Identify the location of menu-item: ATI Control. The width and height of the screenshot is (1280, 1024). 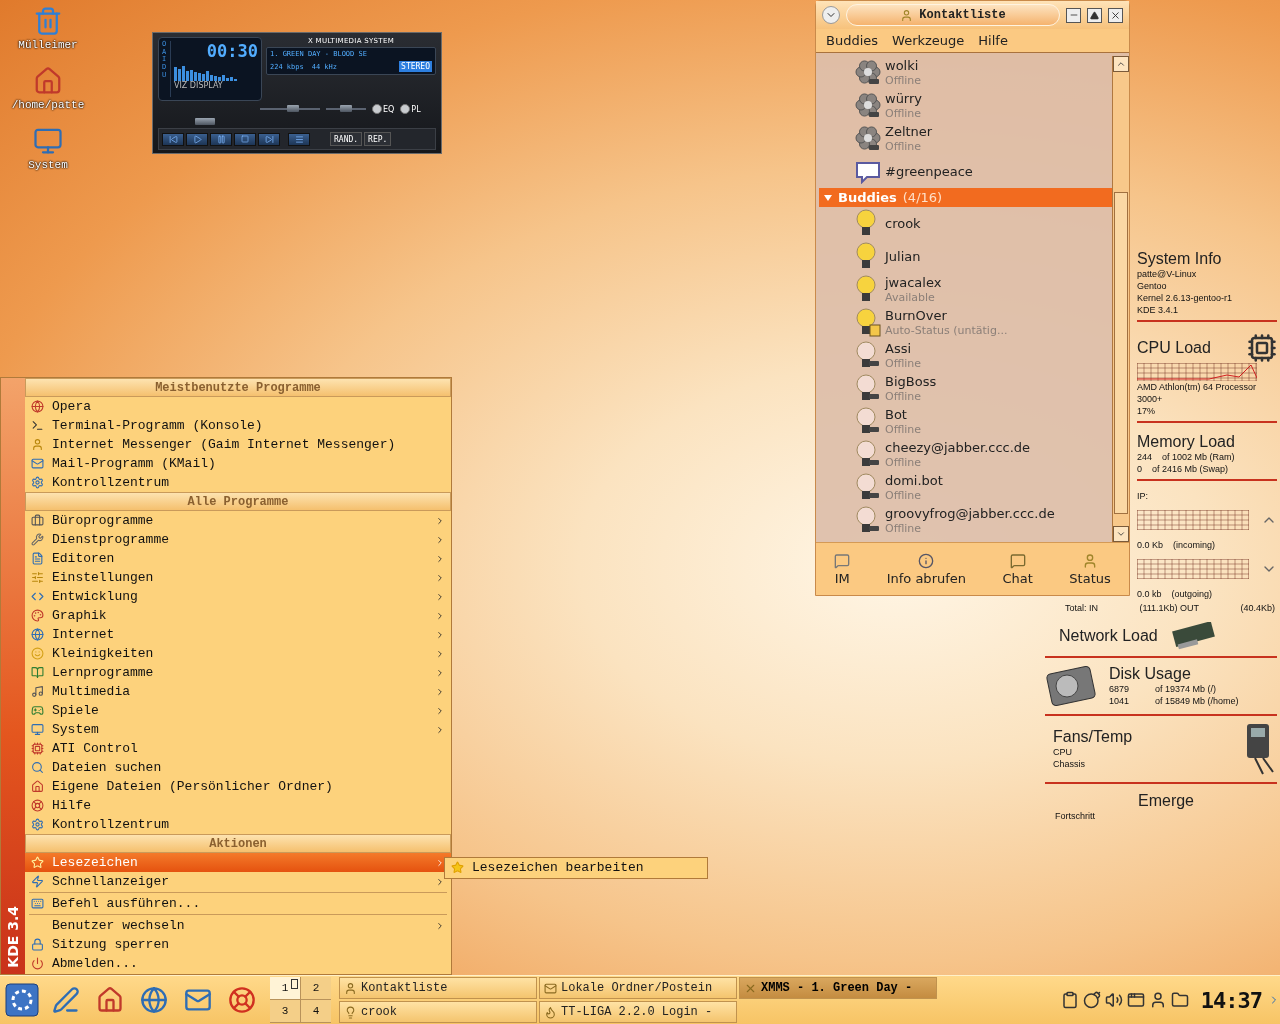
(238, 748).